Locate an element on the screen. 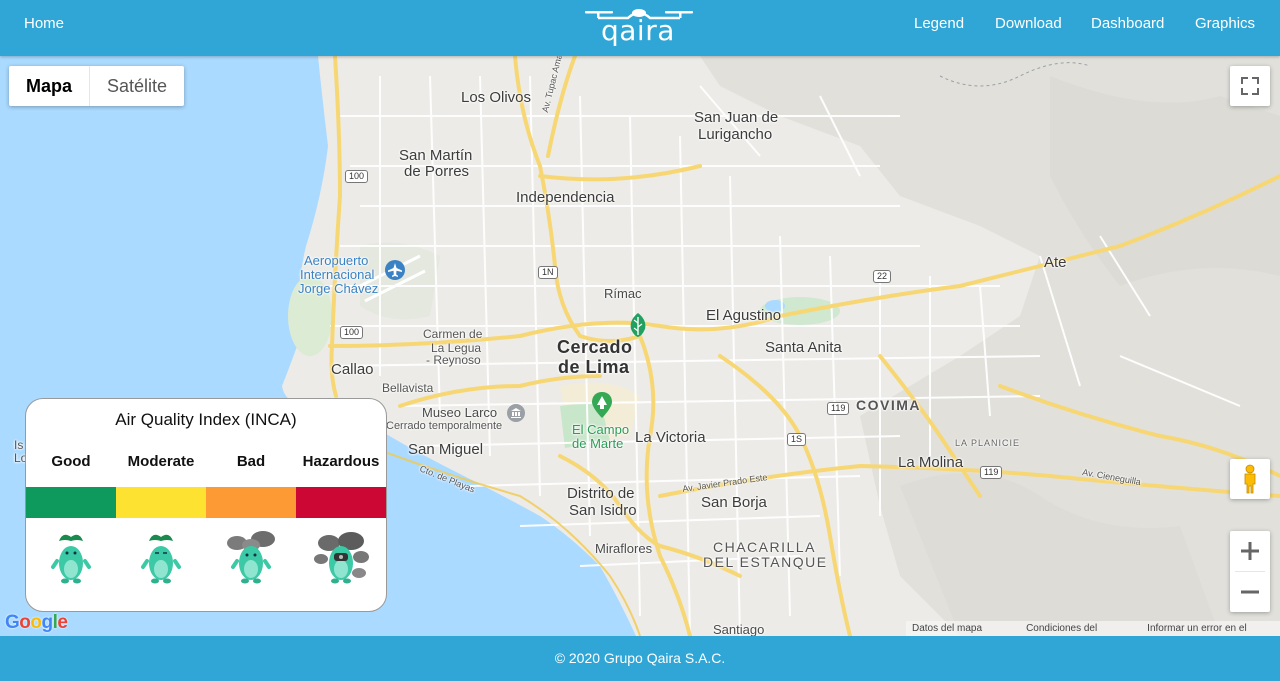 The image size is (1280, 681). legend-categories: Good Moderate Bad Hazardous is located at coordinates (206, 461).